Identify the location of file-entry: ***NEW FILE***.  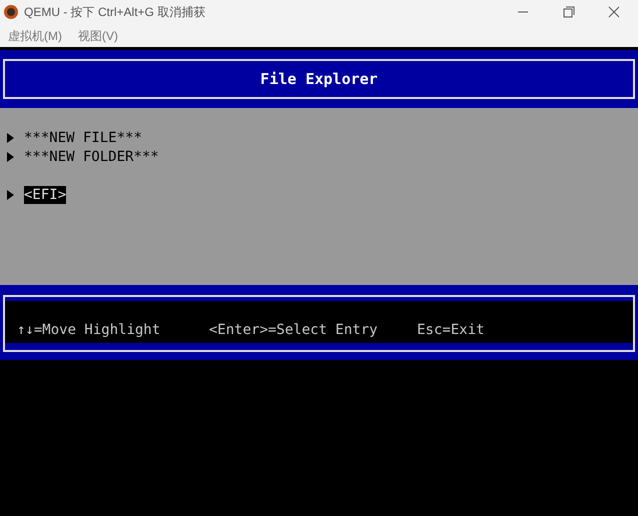
(83, 137).